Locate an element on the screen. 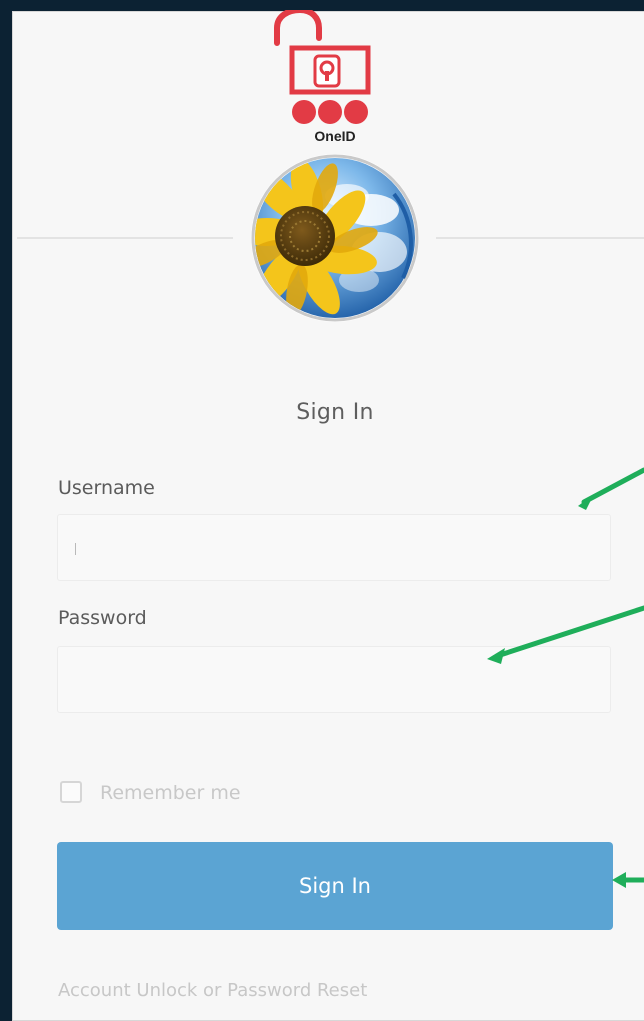 The image size is (644, 1021). text-caret is located at coordinates (75, 549).